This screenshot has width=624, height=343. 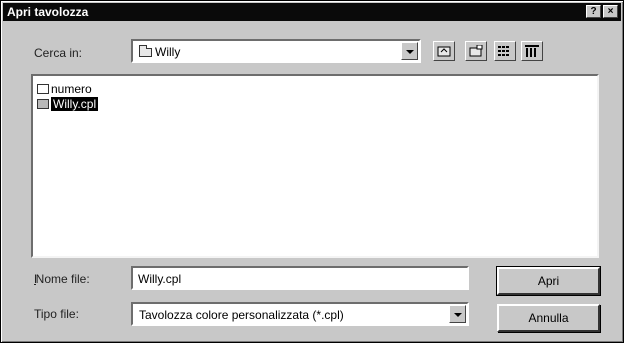 I want to click on list-item-folder: numero, so click(x=64, y=89).